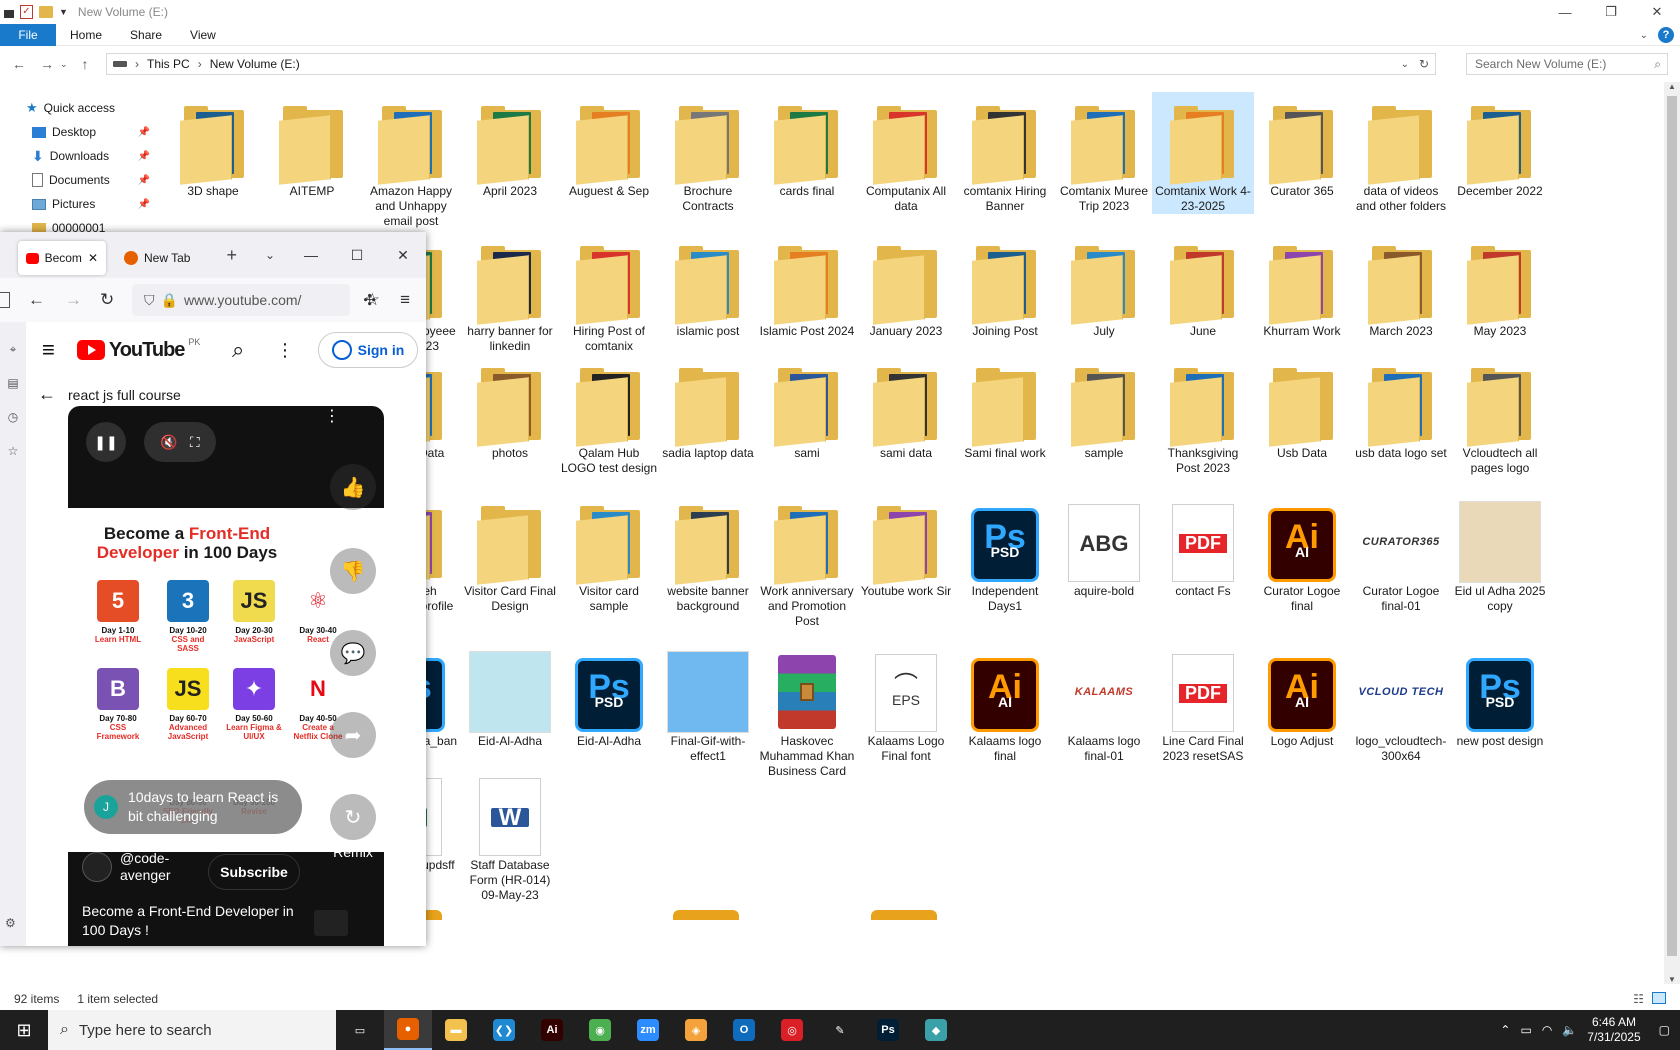 The image size is (1680, 1050). What do you see at coordinates (353, 653) in the screenshot?
I see `comments-button: 💬` at bounding box center [353, 653].